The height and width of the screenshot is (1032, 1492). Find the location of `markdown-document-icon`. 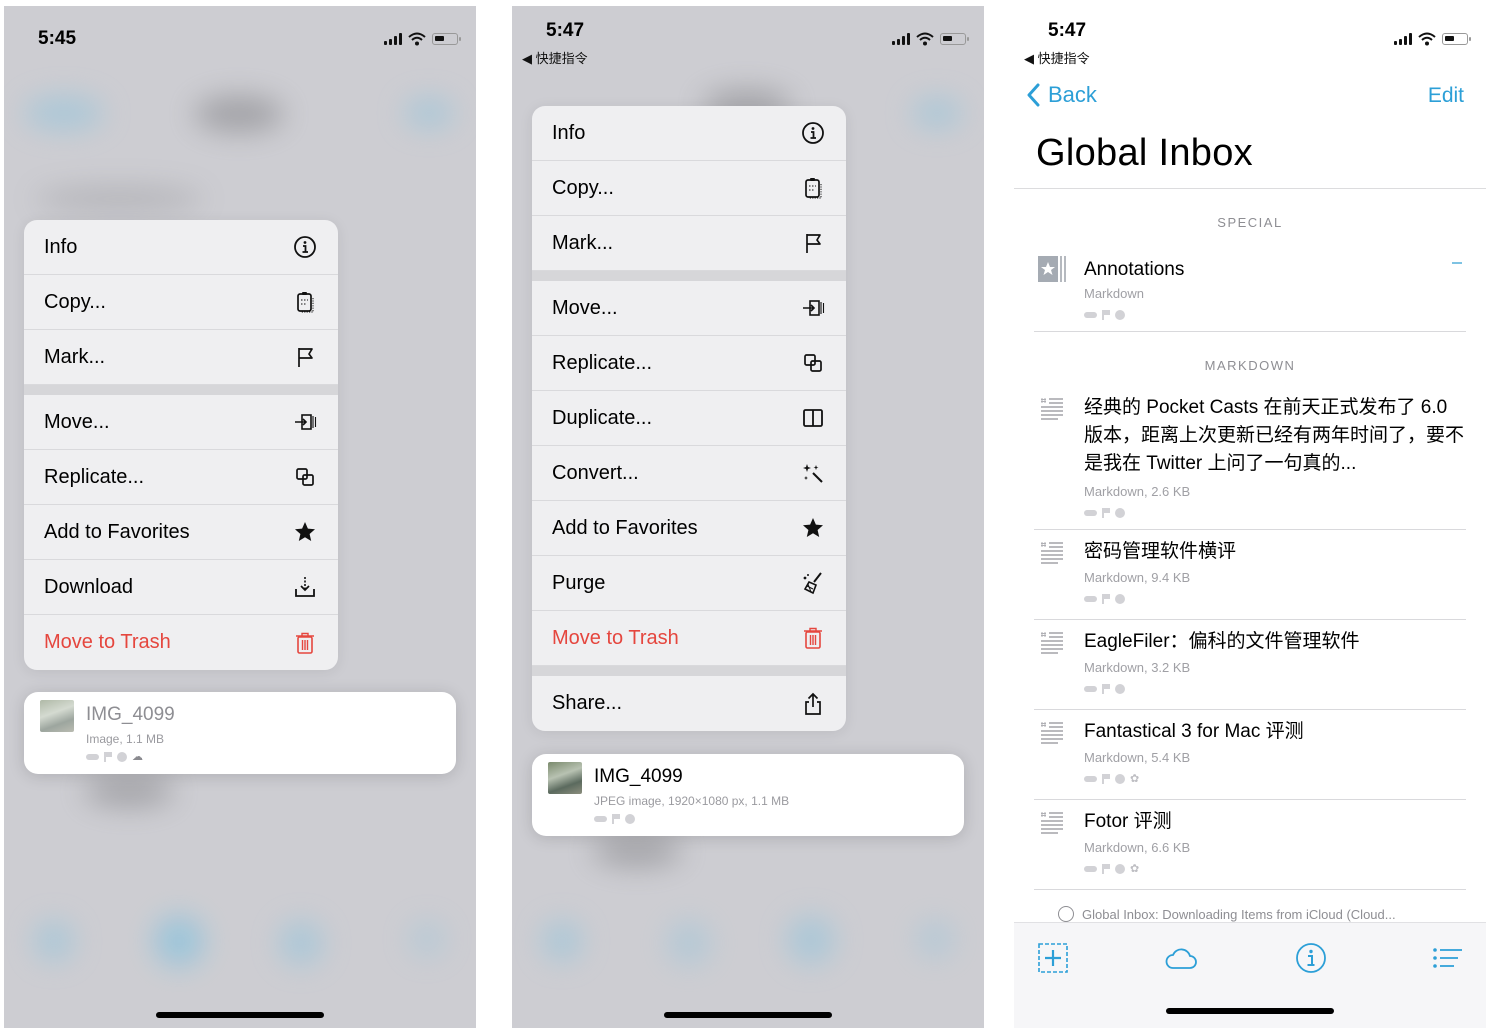

markdown-document-icon is located at coordinates (1052, 733).